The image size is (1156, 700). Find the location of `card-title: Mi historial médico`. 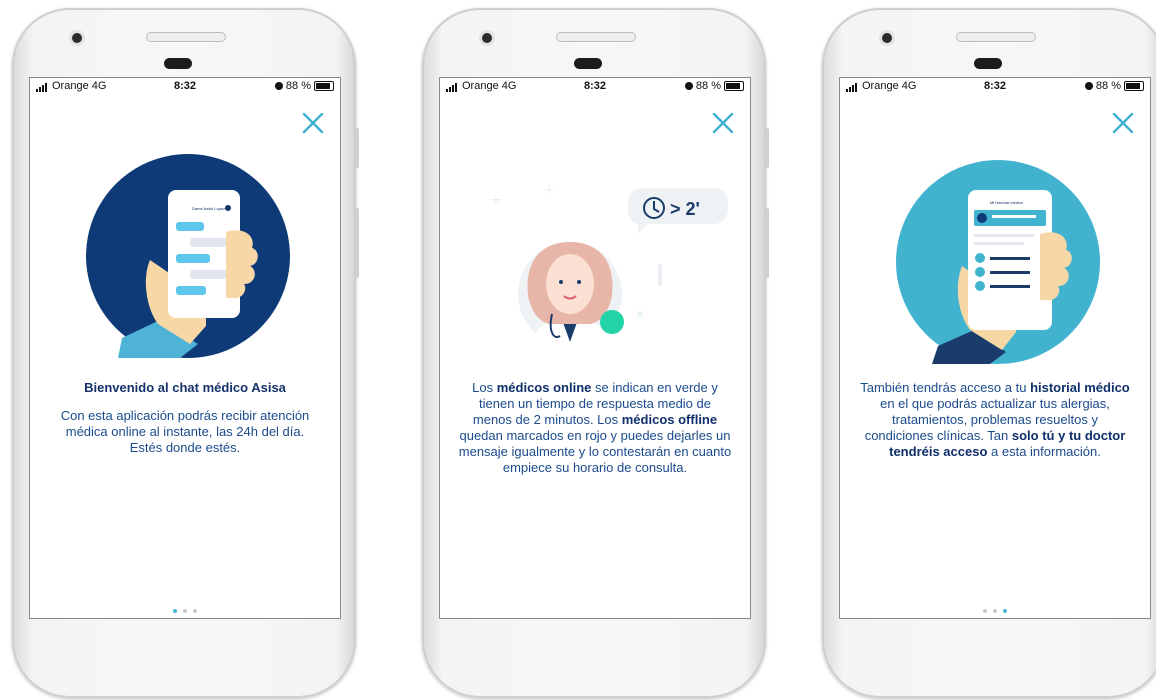

card-title: Mi historial médico is located at coordinates (1007, 202).